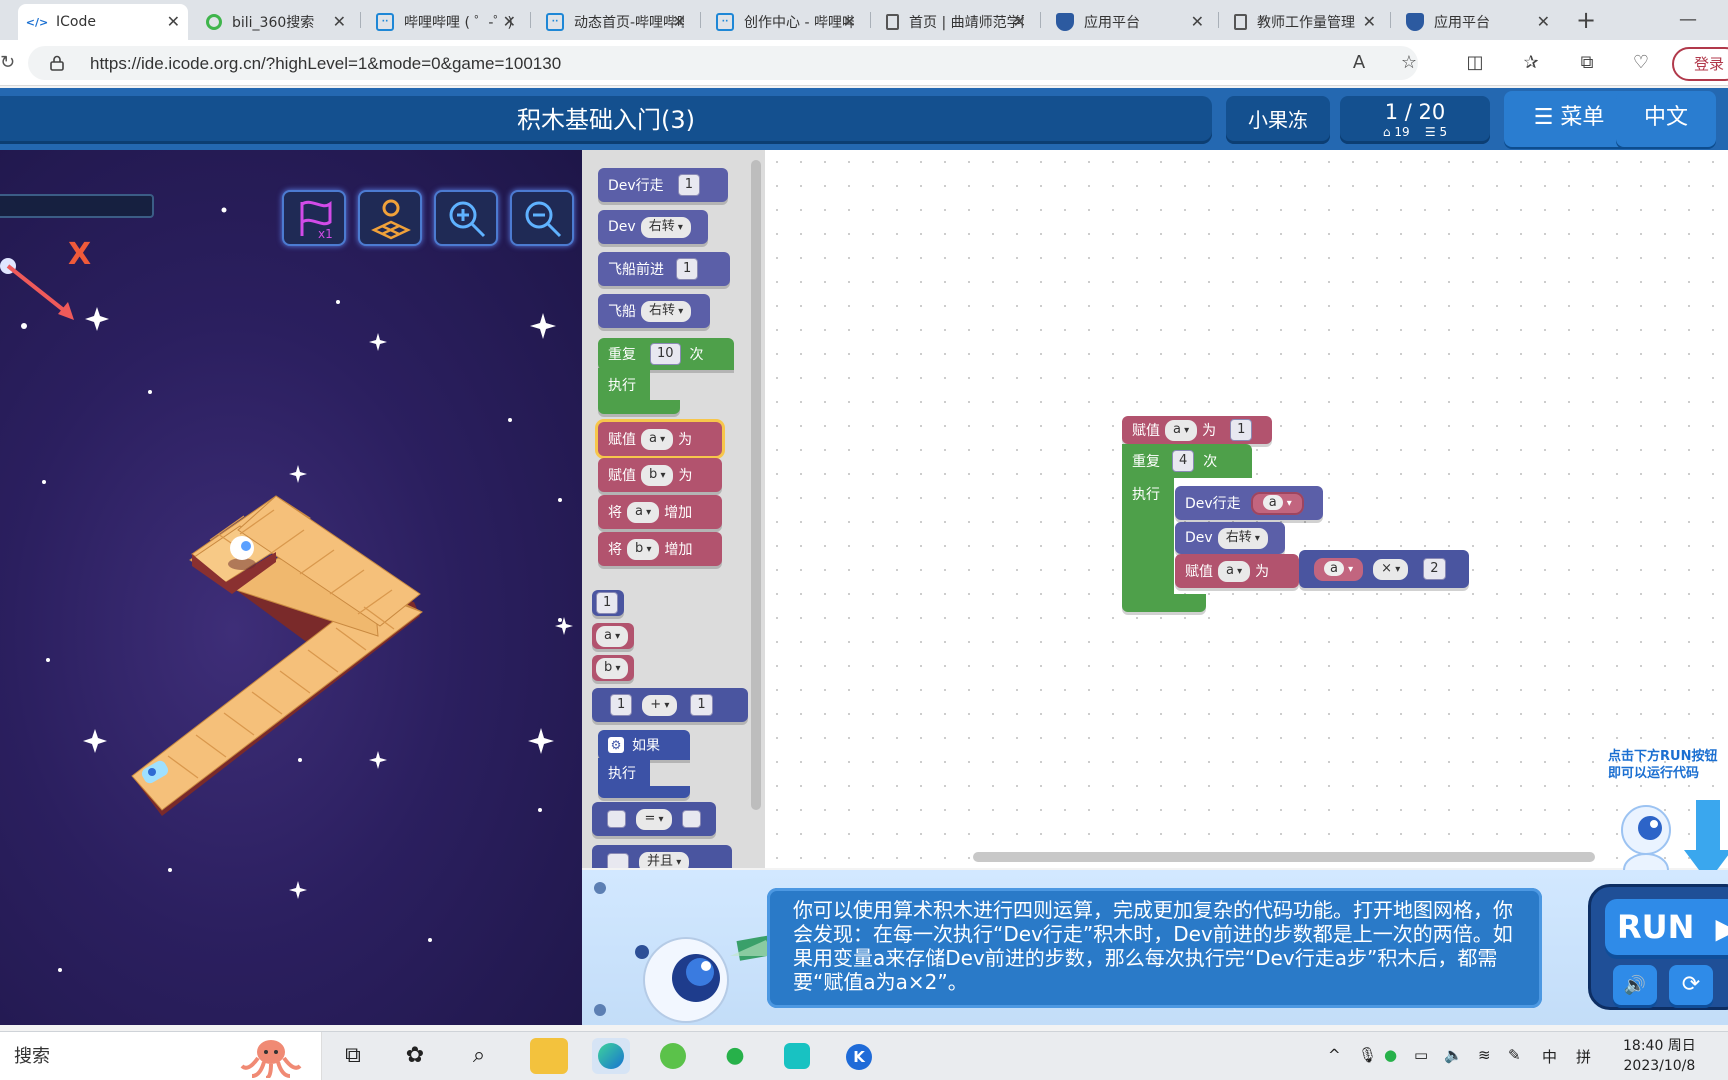 This screenshot has width=1728, height=1080. What do you see at coordinates (1391, 569) in the screenshot?
I see `operator-dropdown: ×` at bounding box center [1391, 569].